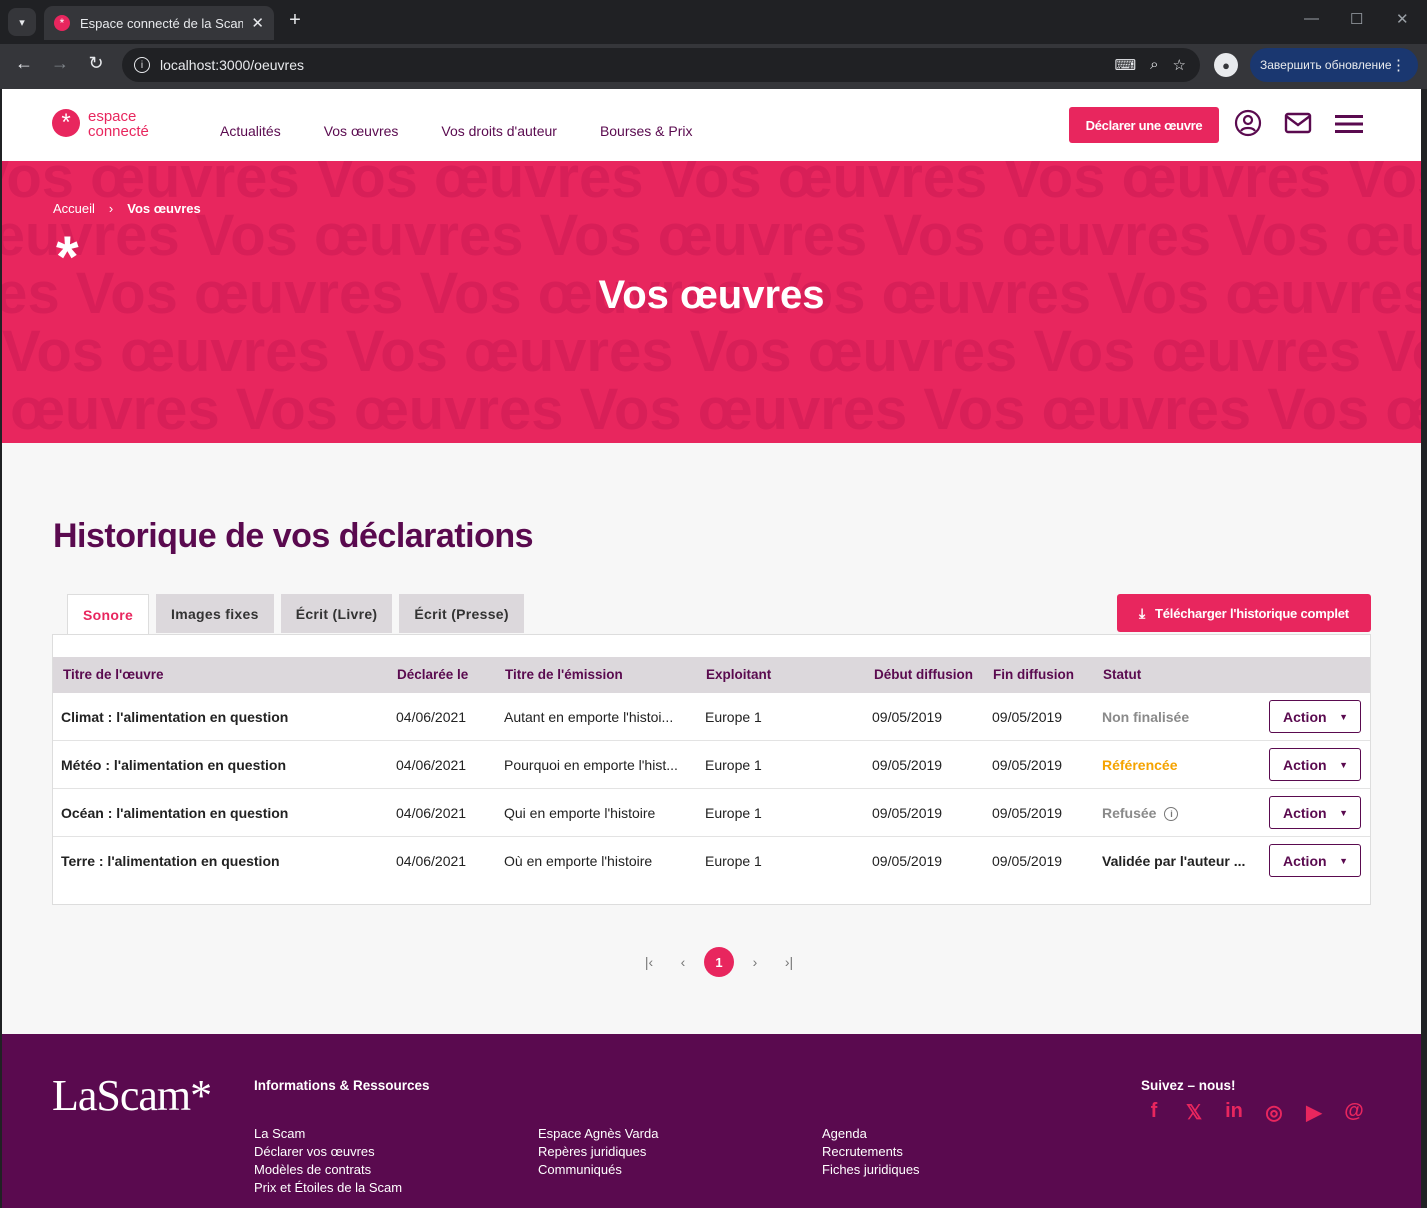 Image resolution: width=1427 pixels, height=1208 pixels. I want to click on first-page-icon: |‹, so click(649, 962).